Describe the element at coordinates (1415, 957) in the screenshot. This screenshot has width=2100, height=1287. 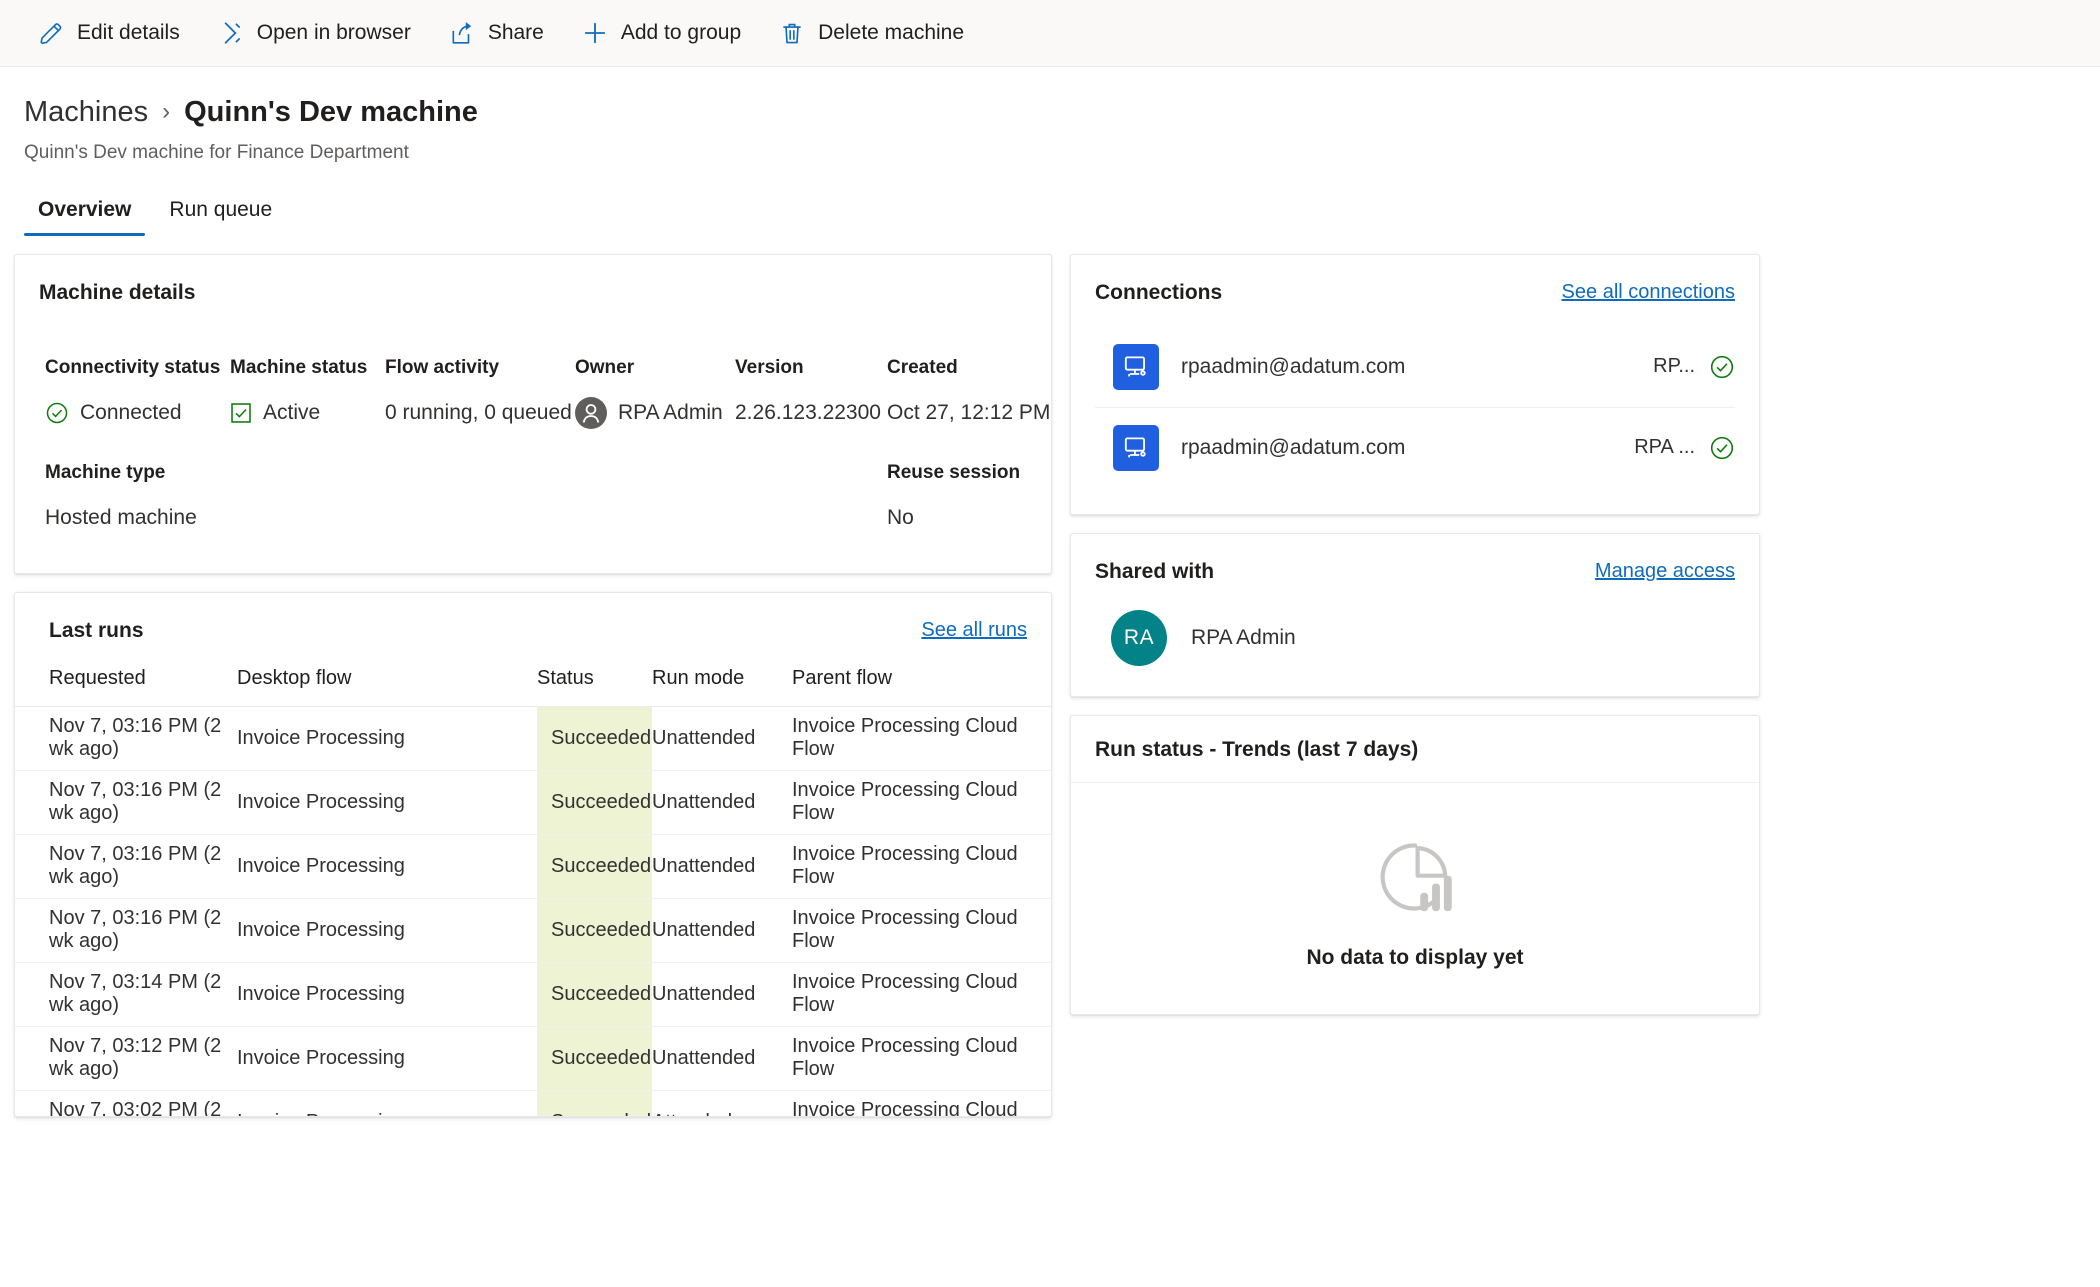
I see `trends-empty-message: No data to display yet` at that location.